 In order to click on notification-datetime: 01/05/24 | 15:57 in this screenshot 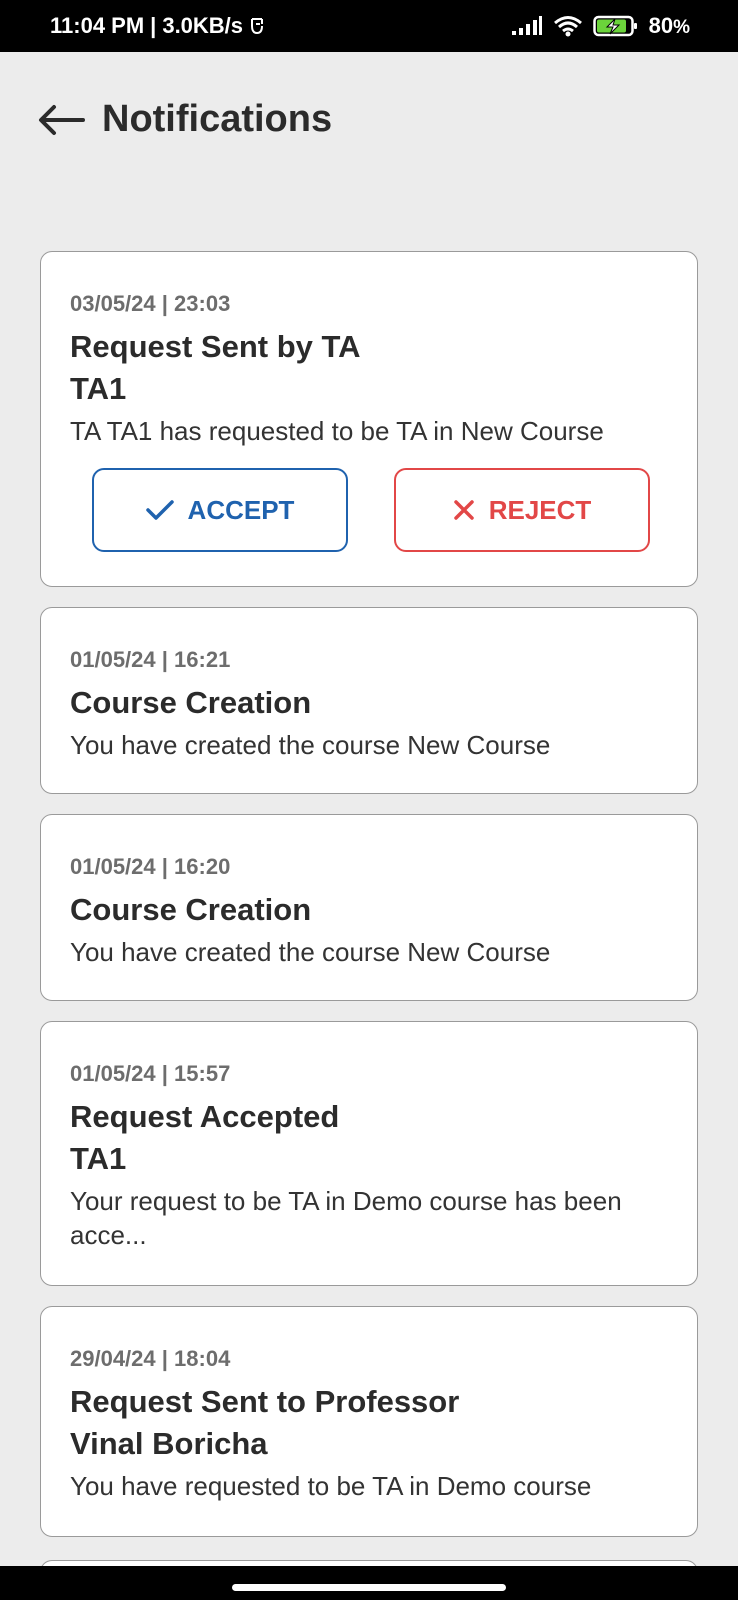, I will do `click(150, 1073)`.